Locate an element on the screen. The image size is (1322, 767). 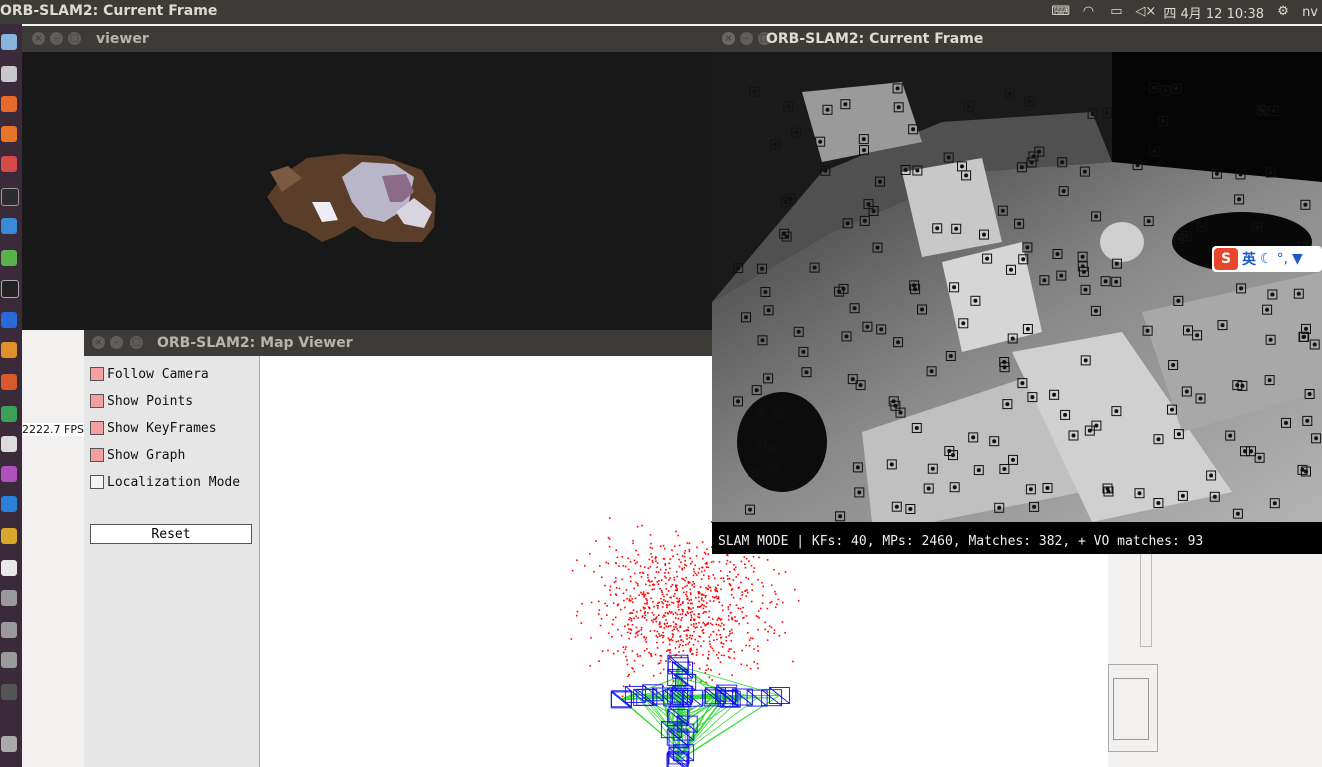
user-name: nv is located at coordinates (1310, 12).